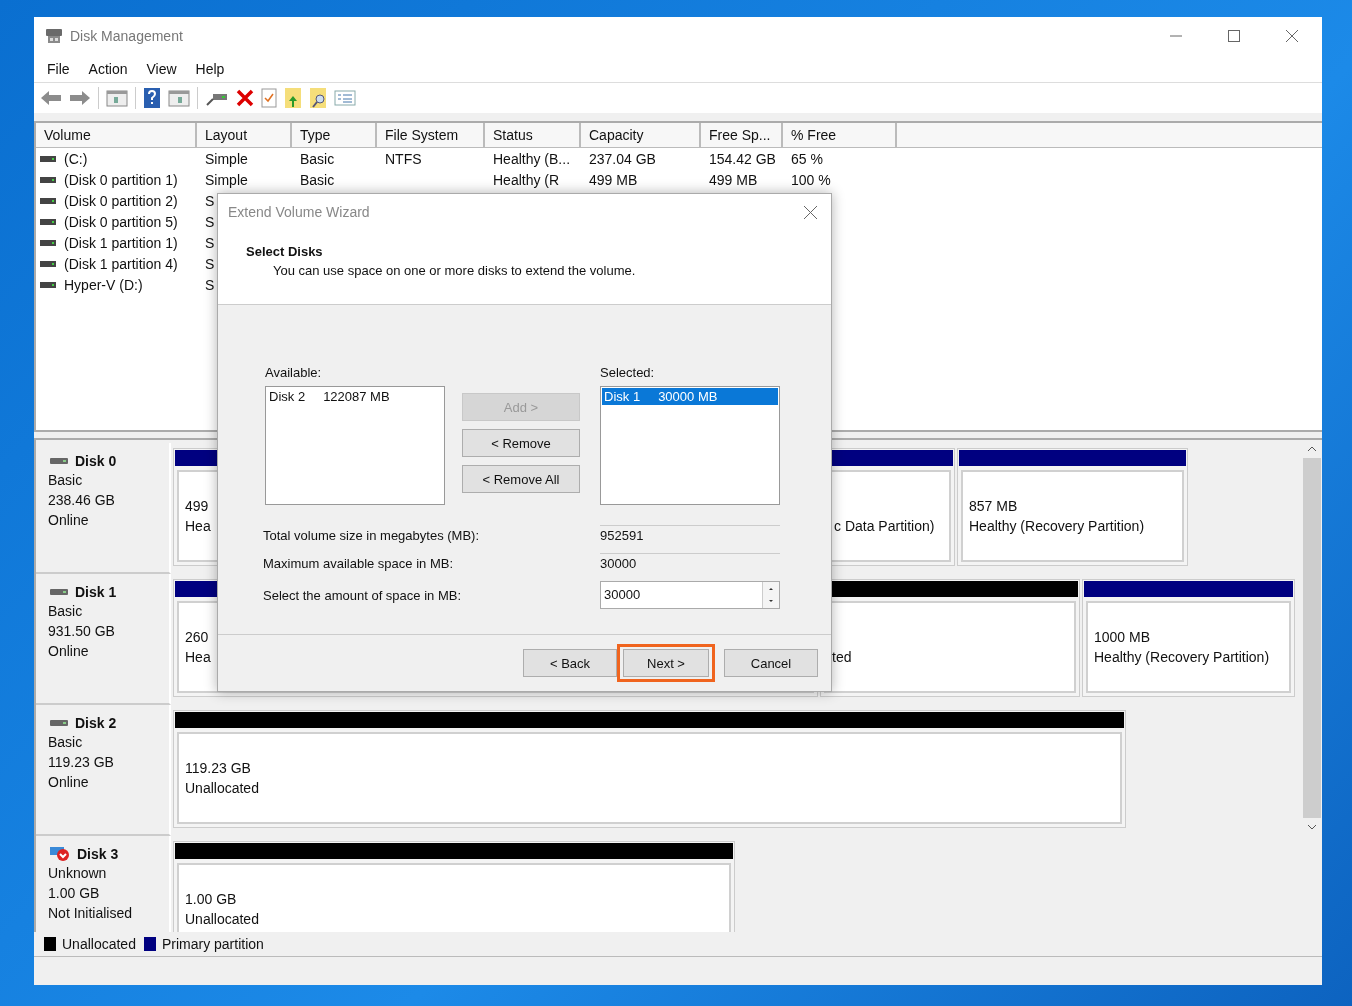 The height and width of the screenshot is (1006, 1352). I want to click on disk-info: 1.00 GB, so click(74, 893).